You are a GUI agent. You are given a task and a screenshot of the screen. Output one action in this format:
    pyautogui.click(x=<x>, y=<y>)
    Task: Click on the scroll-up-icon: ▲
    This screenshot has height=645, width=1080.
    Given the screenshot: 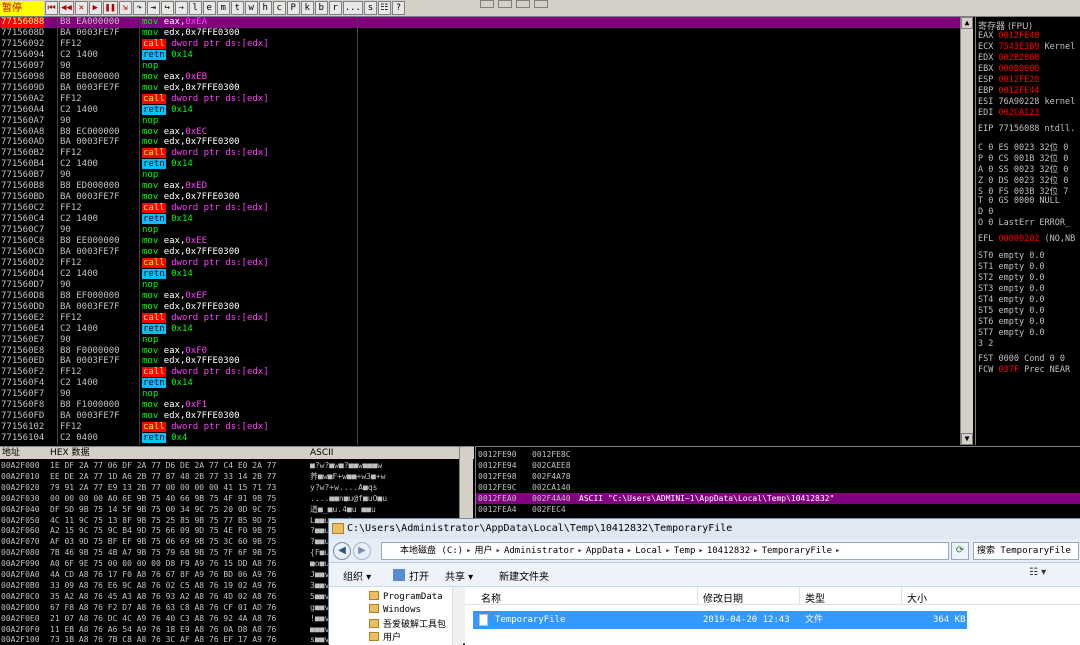 What is the action you would take?
    pyautogui.click(x=967, y=23)
    